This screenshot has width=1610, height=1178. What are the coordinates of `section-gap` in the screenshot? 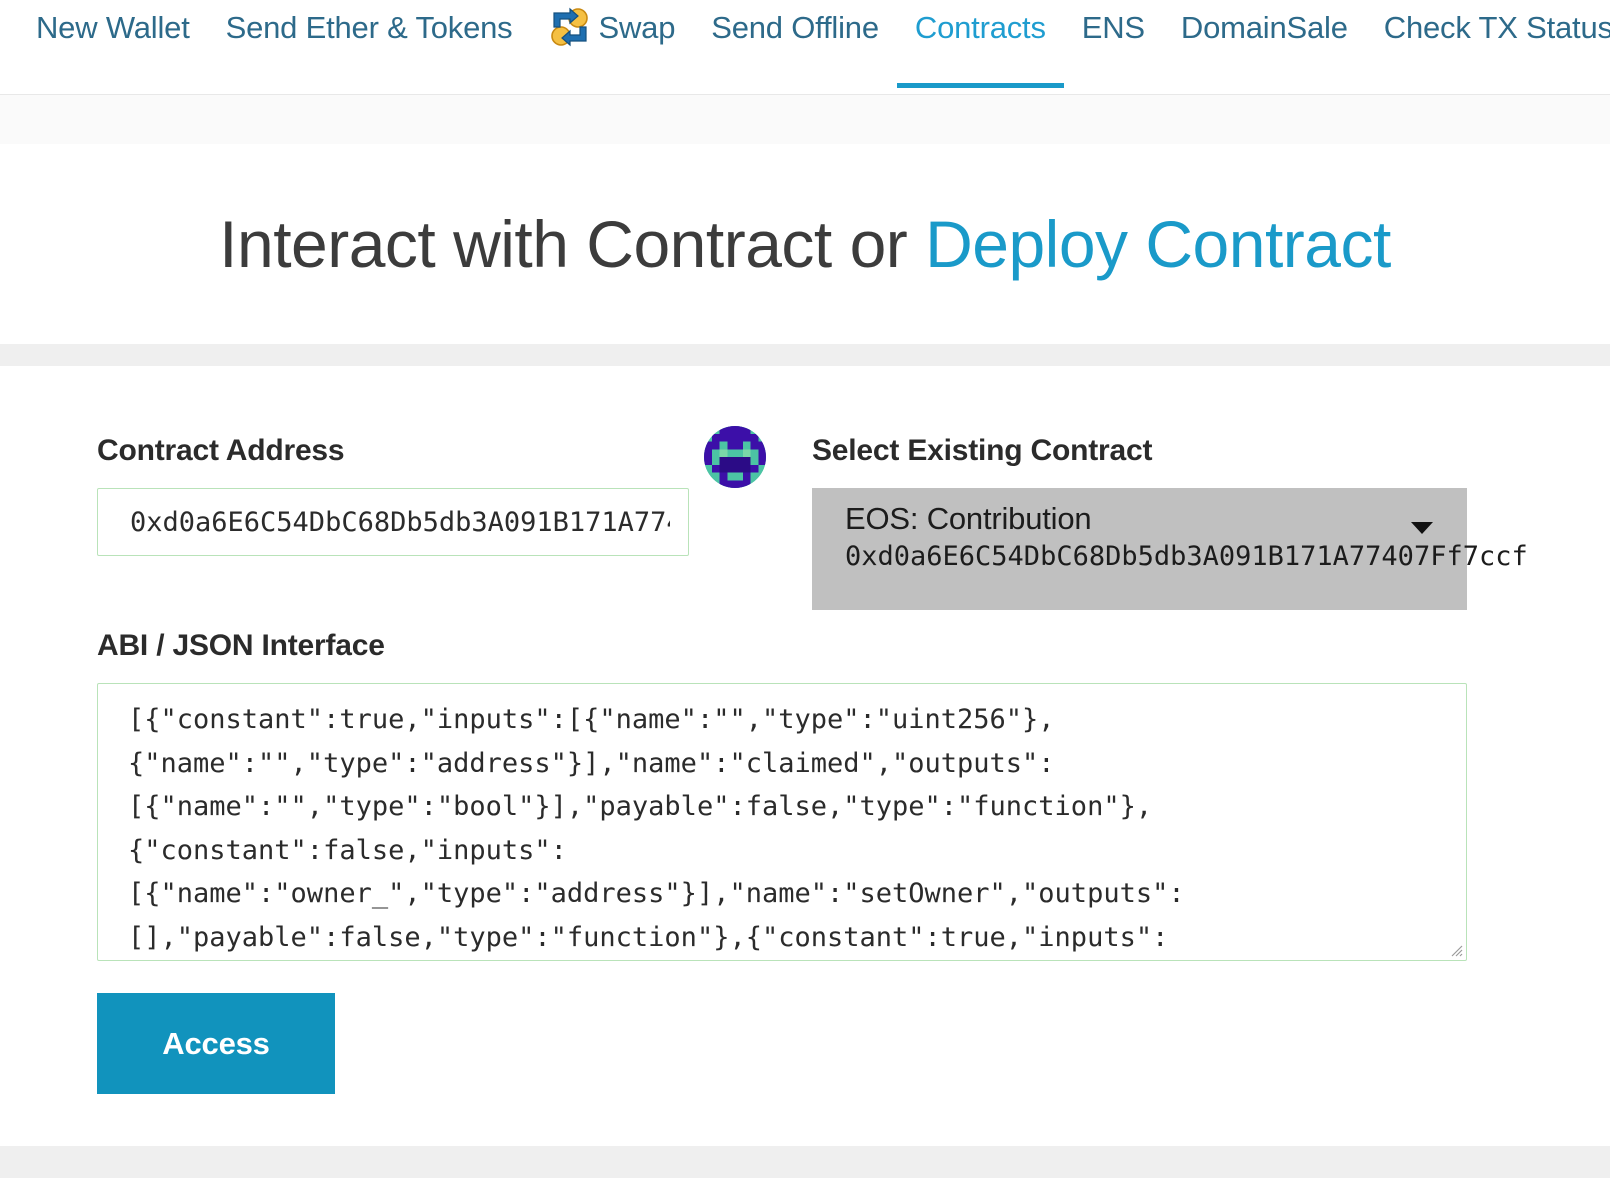 It's located at (805, 355).